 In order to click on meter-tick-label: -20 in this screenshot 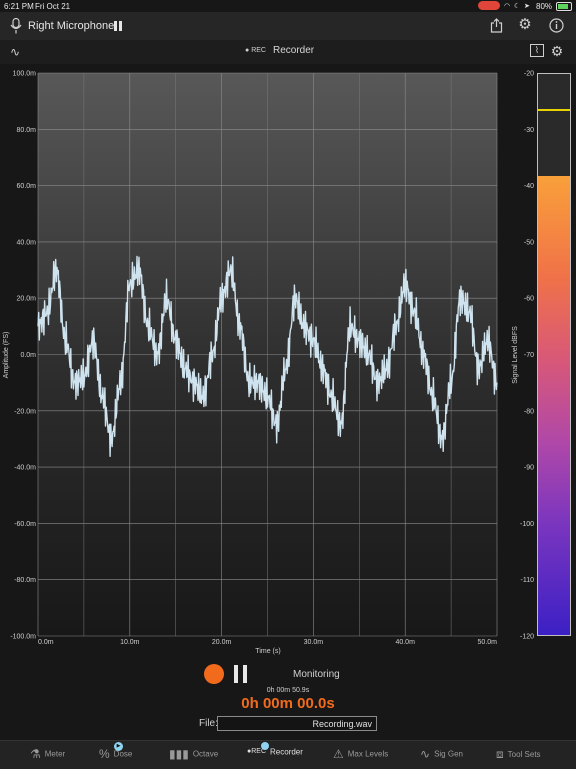, I will do `click(529, 74)`.